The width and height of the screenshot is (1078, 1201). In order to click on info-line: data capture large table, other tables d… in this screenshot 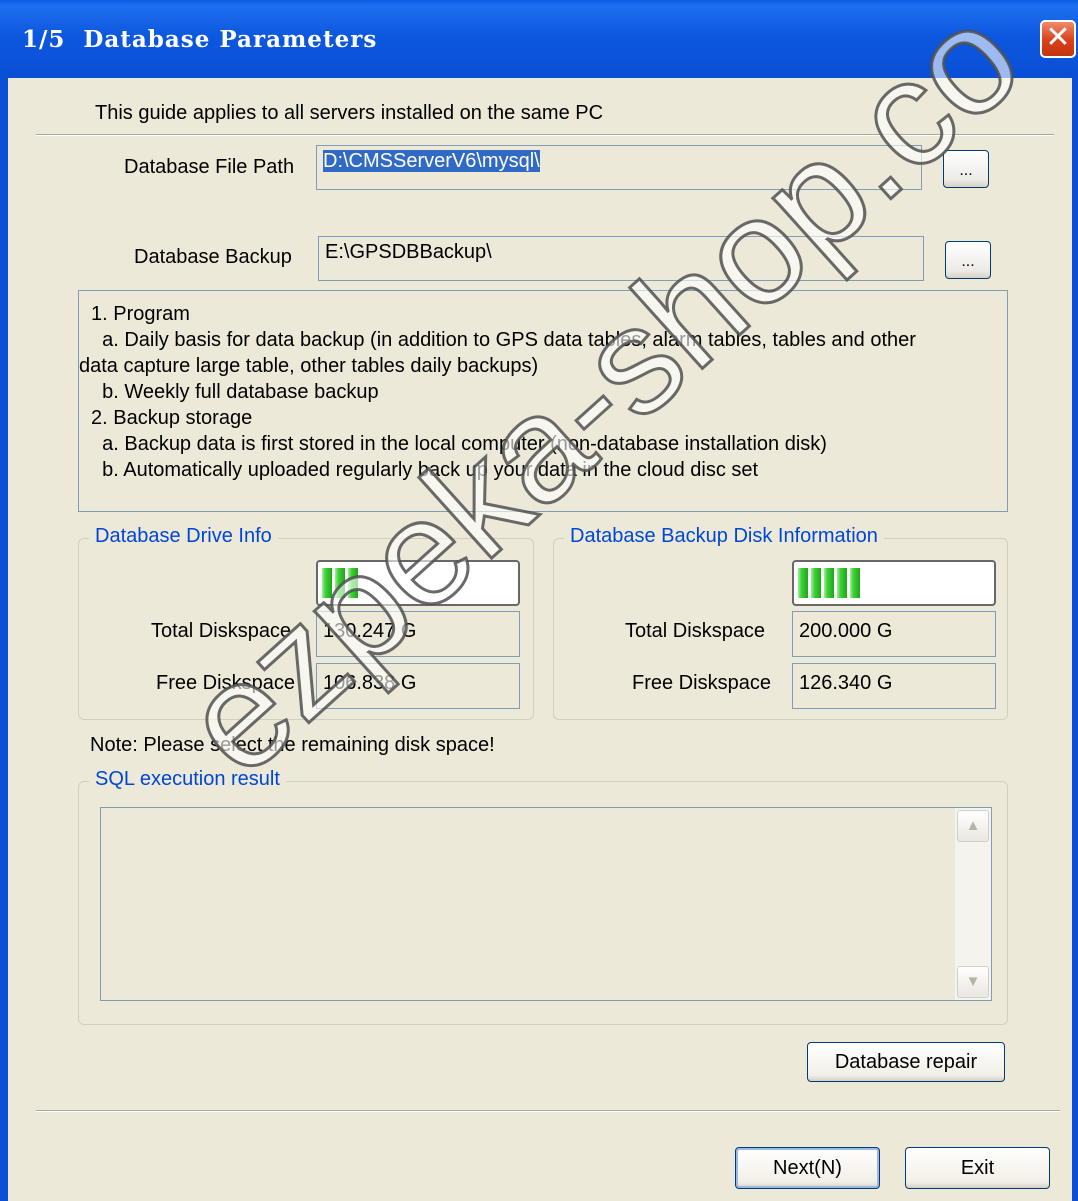, I will do `click(309, 366)`.